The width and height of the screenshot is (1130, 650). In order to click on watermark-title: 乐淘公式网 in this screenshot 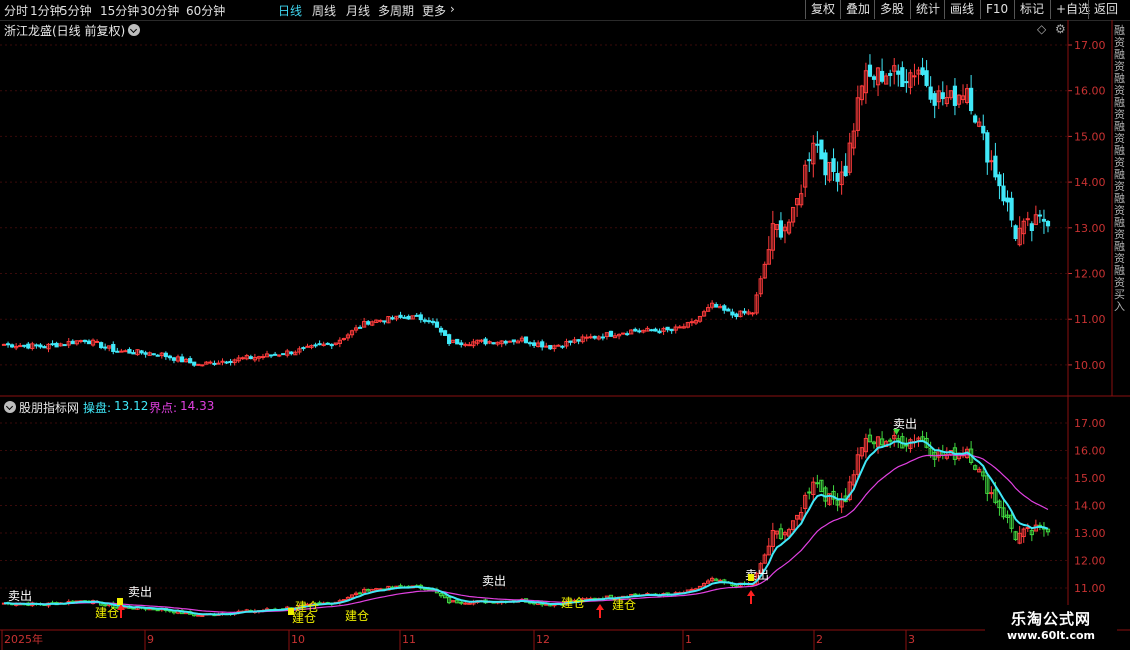, I will do `click(1050, 619)`.